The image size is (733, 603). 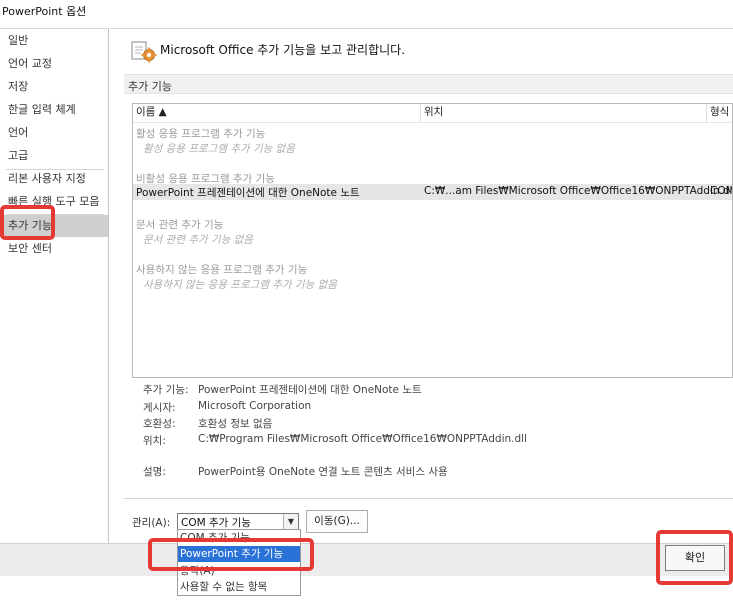 I want to click on column-header-name: 이름 ▲, so click(x=277, y=113).